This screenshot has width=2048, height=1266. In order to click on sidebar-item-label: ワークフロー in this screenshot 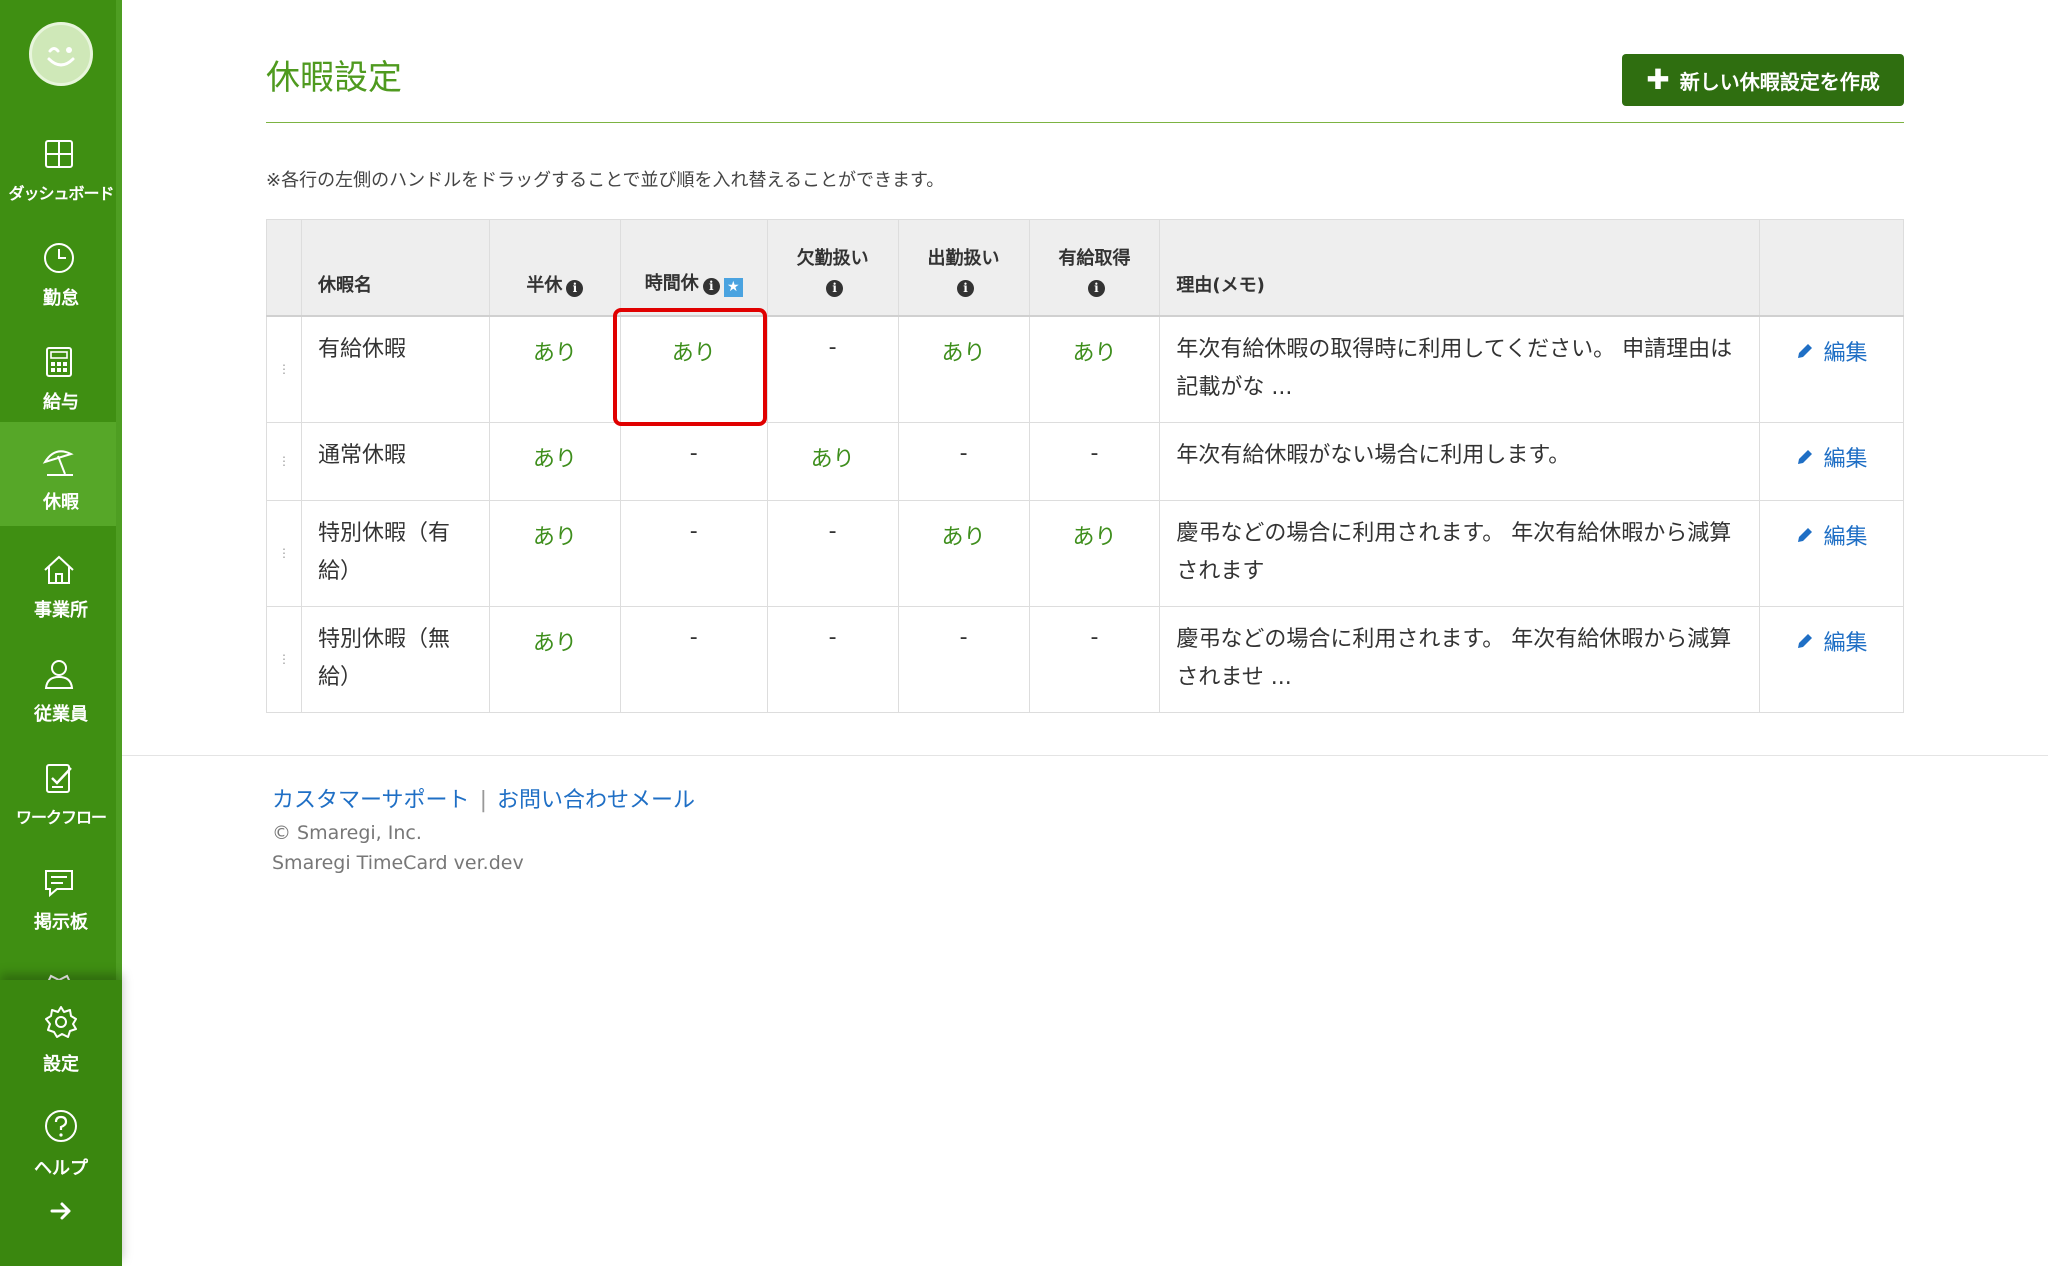, I will do `click(61, 817)`.